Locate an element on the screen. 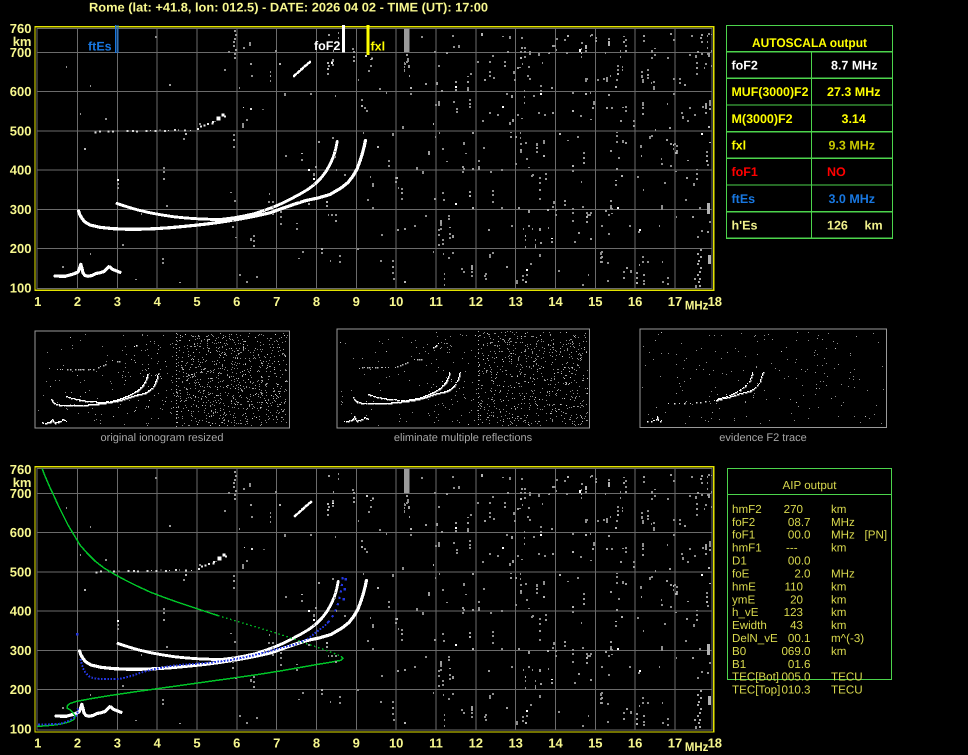  svg-text: TEC[Top] is located at coordinates (756, 690).